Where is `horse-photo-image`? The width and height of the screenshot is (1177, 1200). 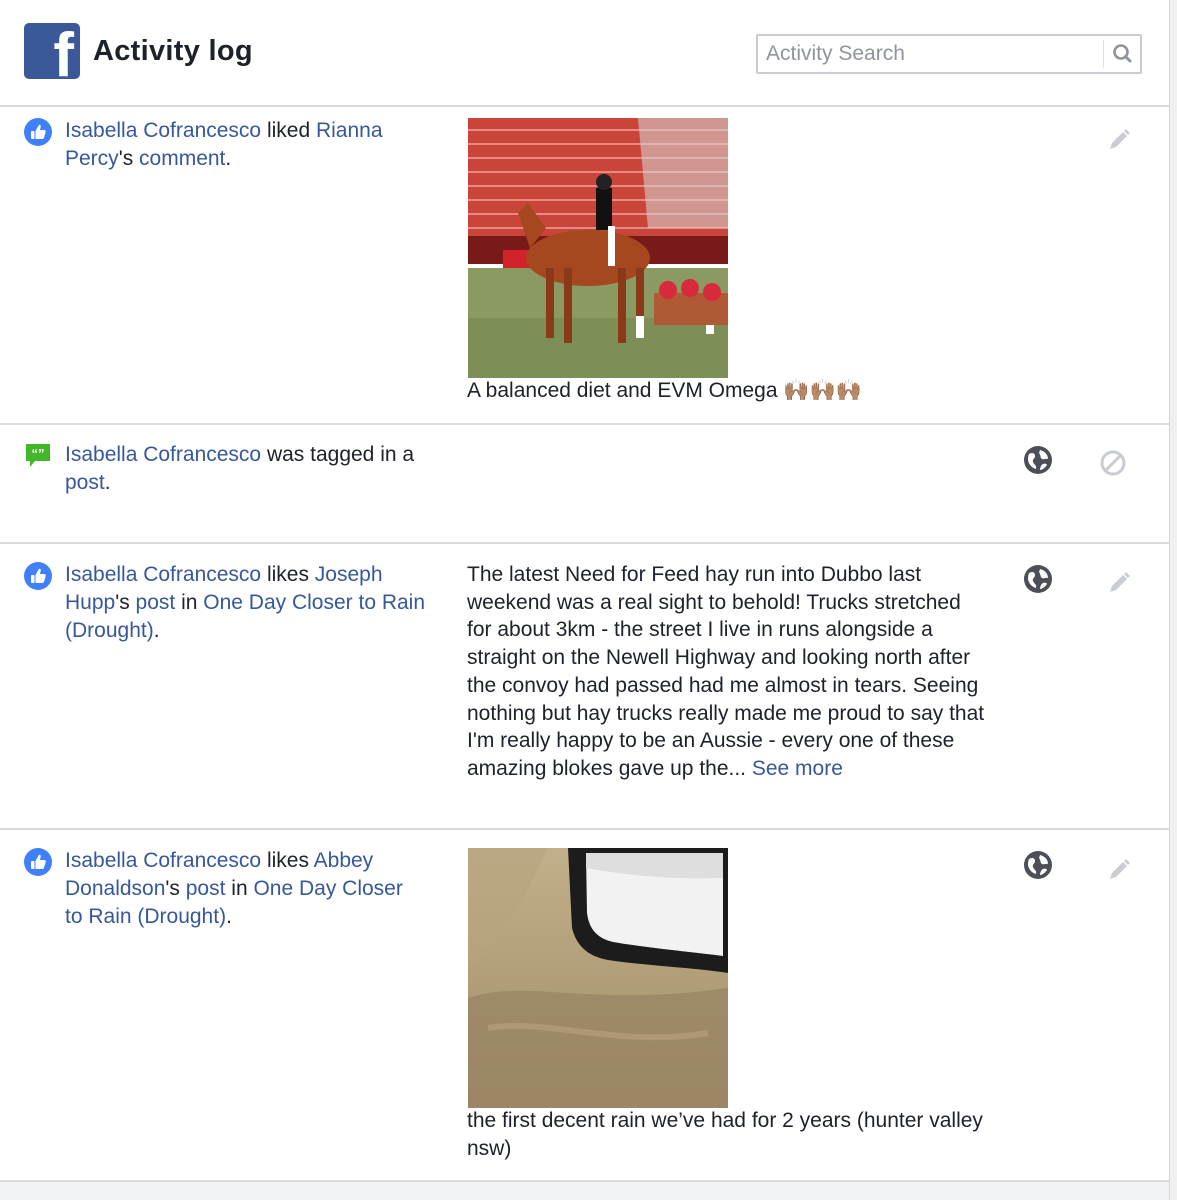
horse-photo-image is located at coordinates (598, 248).